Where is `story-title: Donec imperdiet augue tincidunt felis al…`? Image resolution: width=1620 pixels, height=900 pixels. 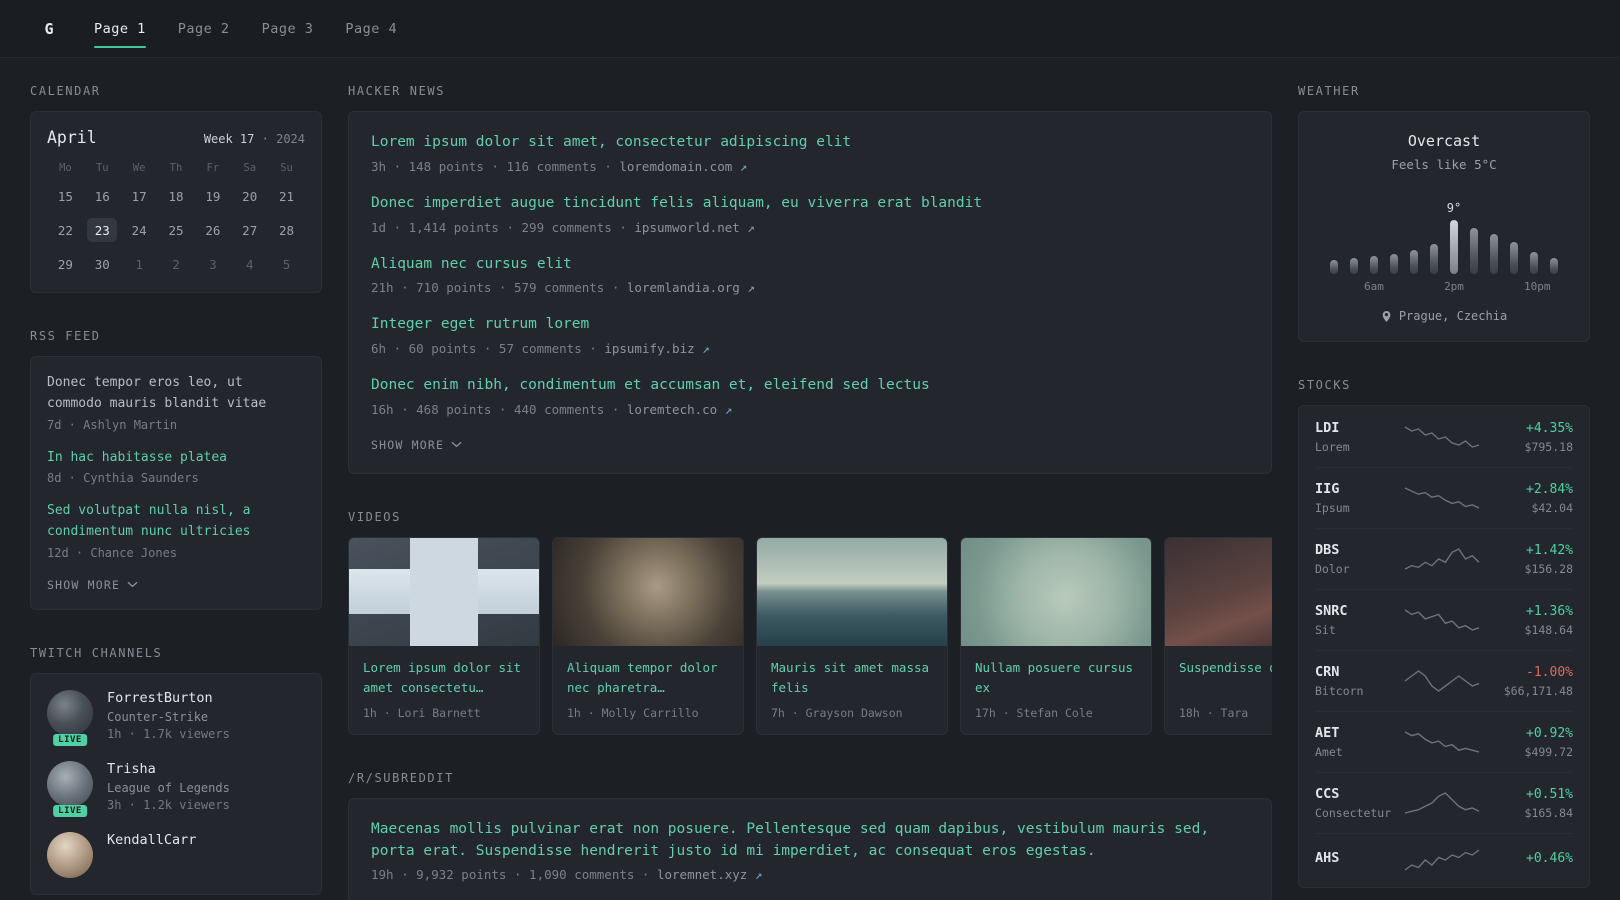
story-title: Donec imperdiet augue tincidunt felis al… is located at coordinates (810, 204).